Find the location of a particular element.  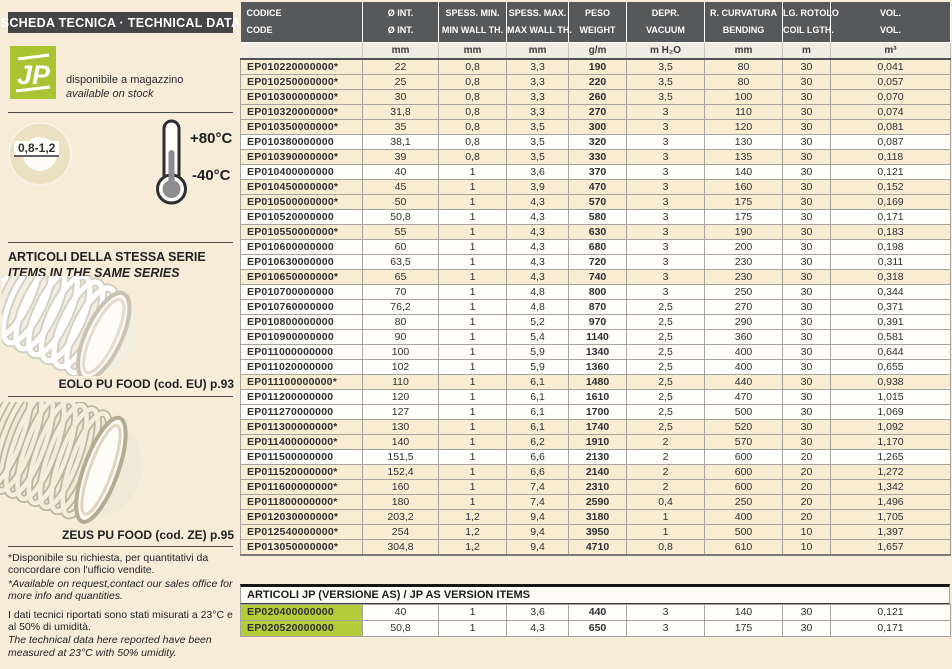

weight-cell: 370 is located at coordinates (597, 172).